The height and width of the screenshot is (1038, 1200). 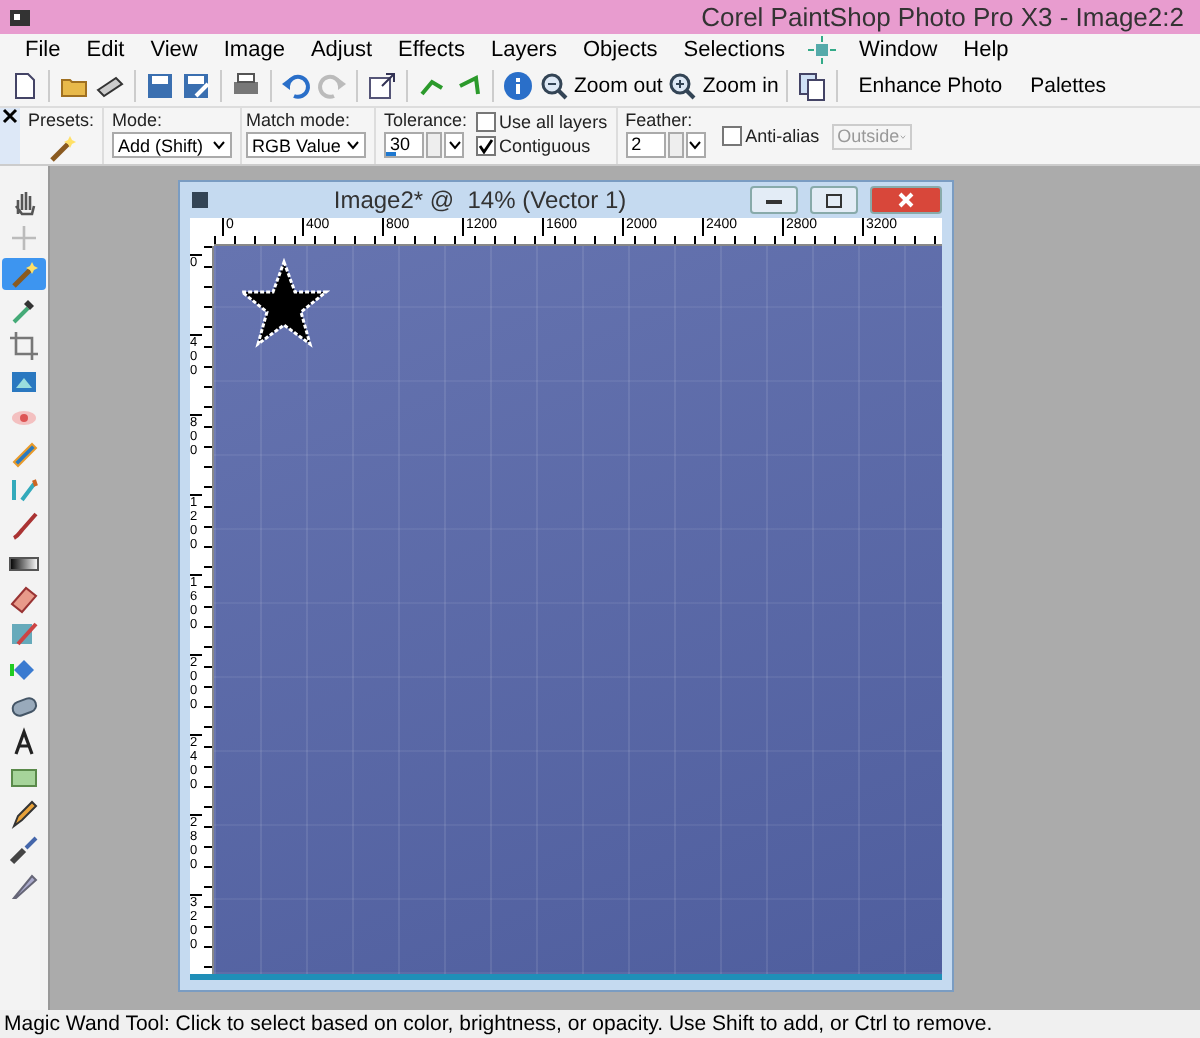 What do you see at coordinates (986, 50) in the screenshot?
I see `menu-item: Help` at bounding box center [986, 50].